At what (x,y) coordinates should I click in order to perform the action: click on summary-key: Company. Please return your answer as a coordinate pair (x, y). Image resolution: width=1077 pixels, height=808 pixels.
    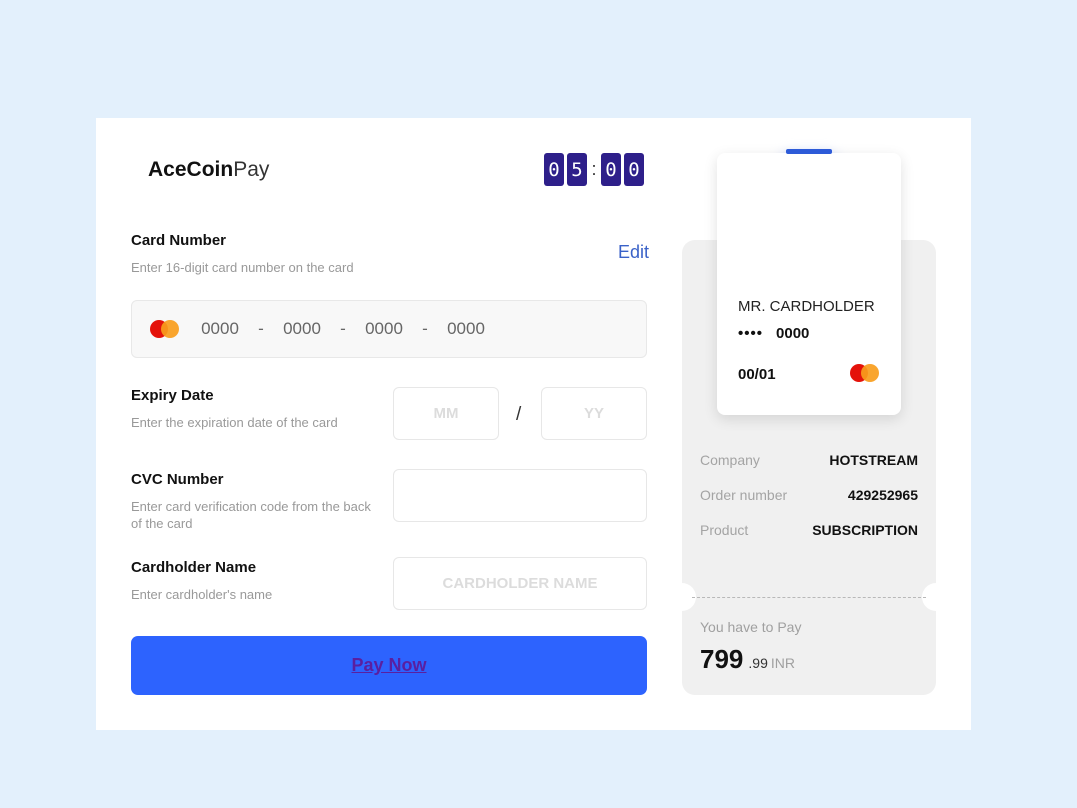
    Looking at the image, I should click on (730, 460).